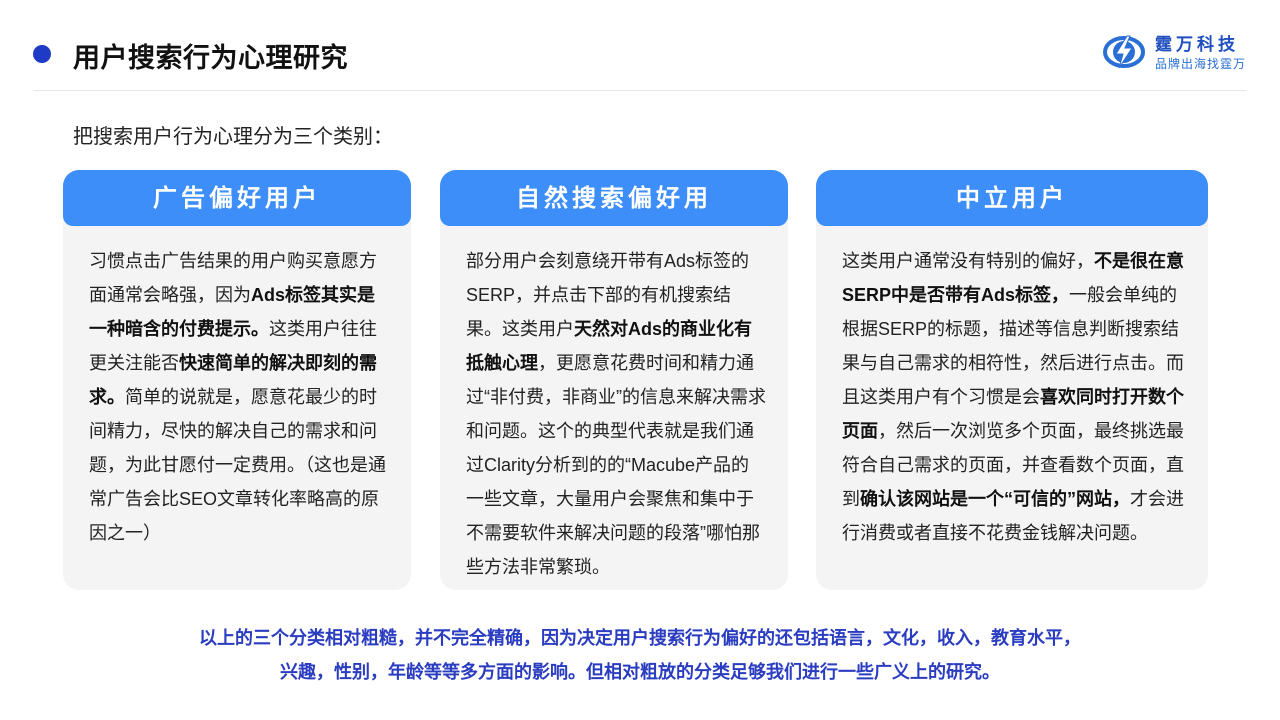 This screenshot has height=720, width=1280. I want to click on card-body-text: 这类用户通常没有特别的偏好，, so click(968, 261).